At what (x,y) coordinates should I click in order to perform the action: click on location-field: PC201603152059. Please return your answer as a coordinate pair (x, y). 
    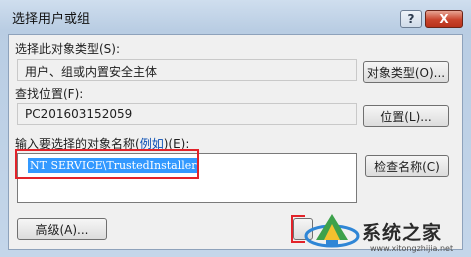
    Looking at the image, I should click on (187, 114).